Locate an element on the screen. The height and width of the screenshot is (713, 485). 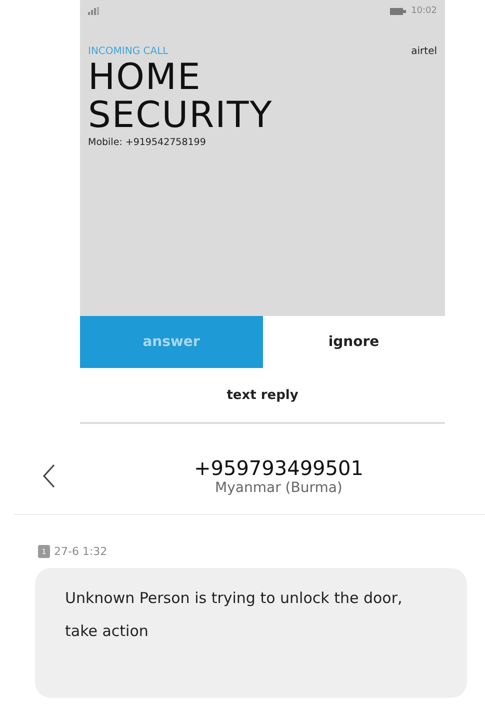
back-icon is located at coordinates (49, 476).